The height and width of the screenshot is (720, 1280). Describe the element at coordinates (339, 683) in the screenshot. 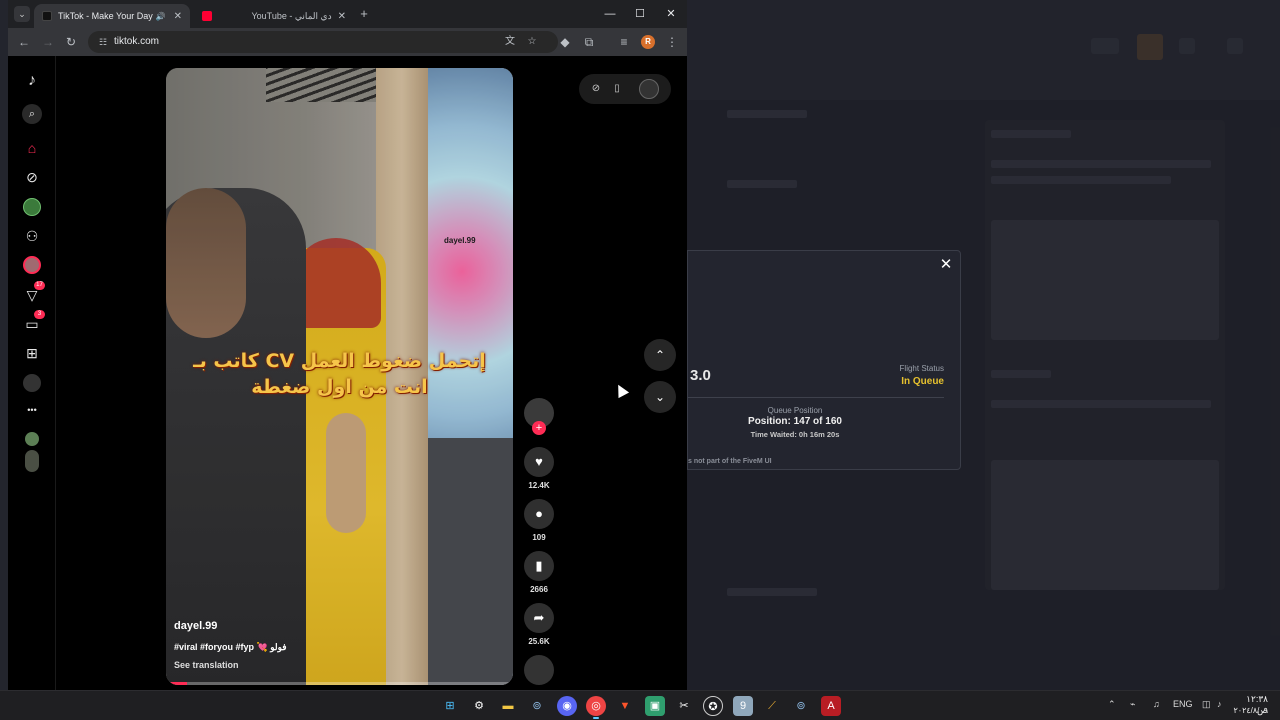

I see `video-progress-bar` at that location.